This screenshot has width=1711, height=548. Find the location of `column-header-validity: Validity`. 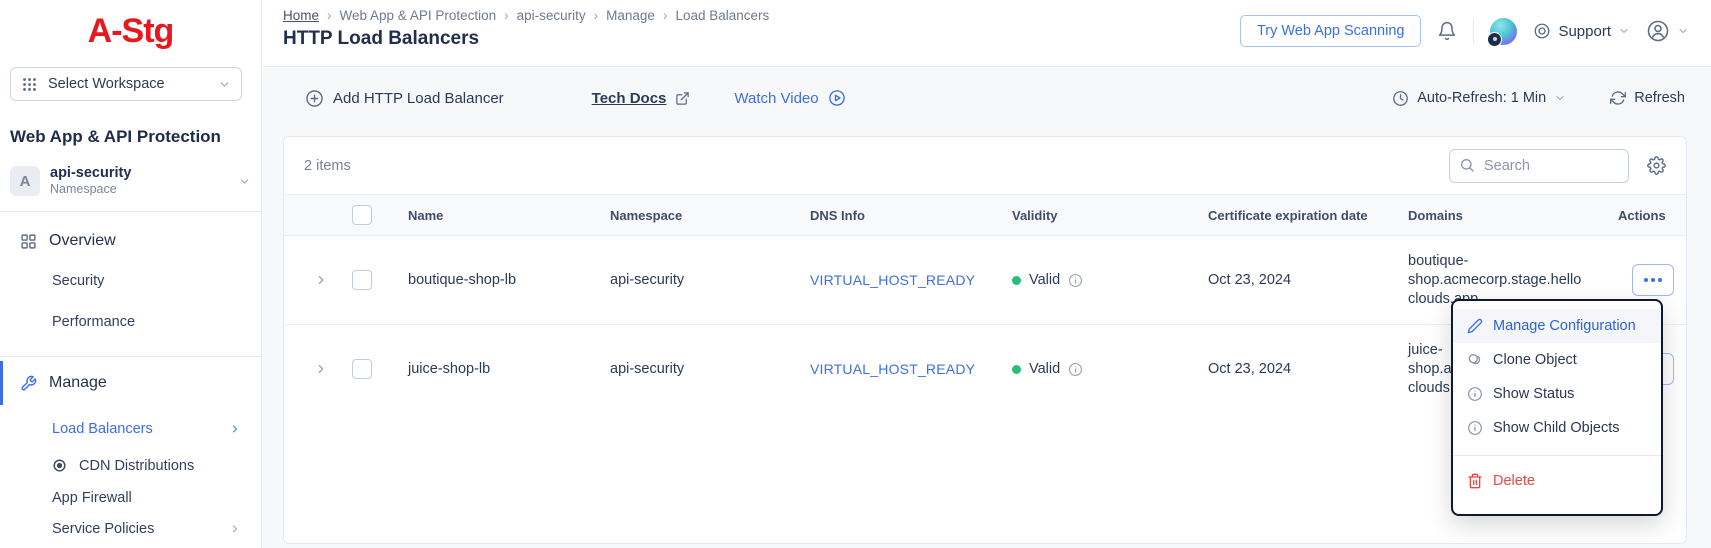

column-header-validity: Validity is located at coordinates (1110, 215).